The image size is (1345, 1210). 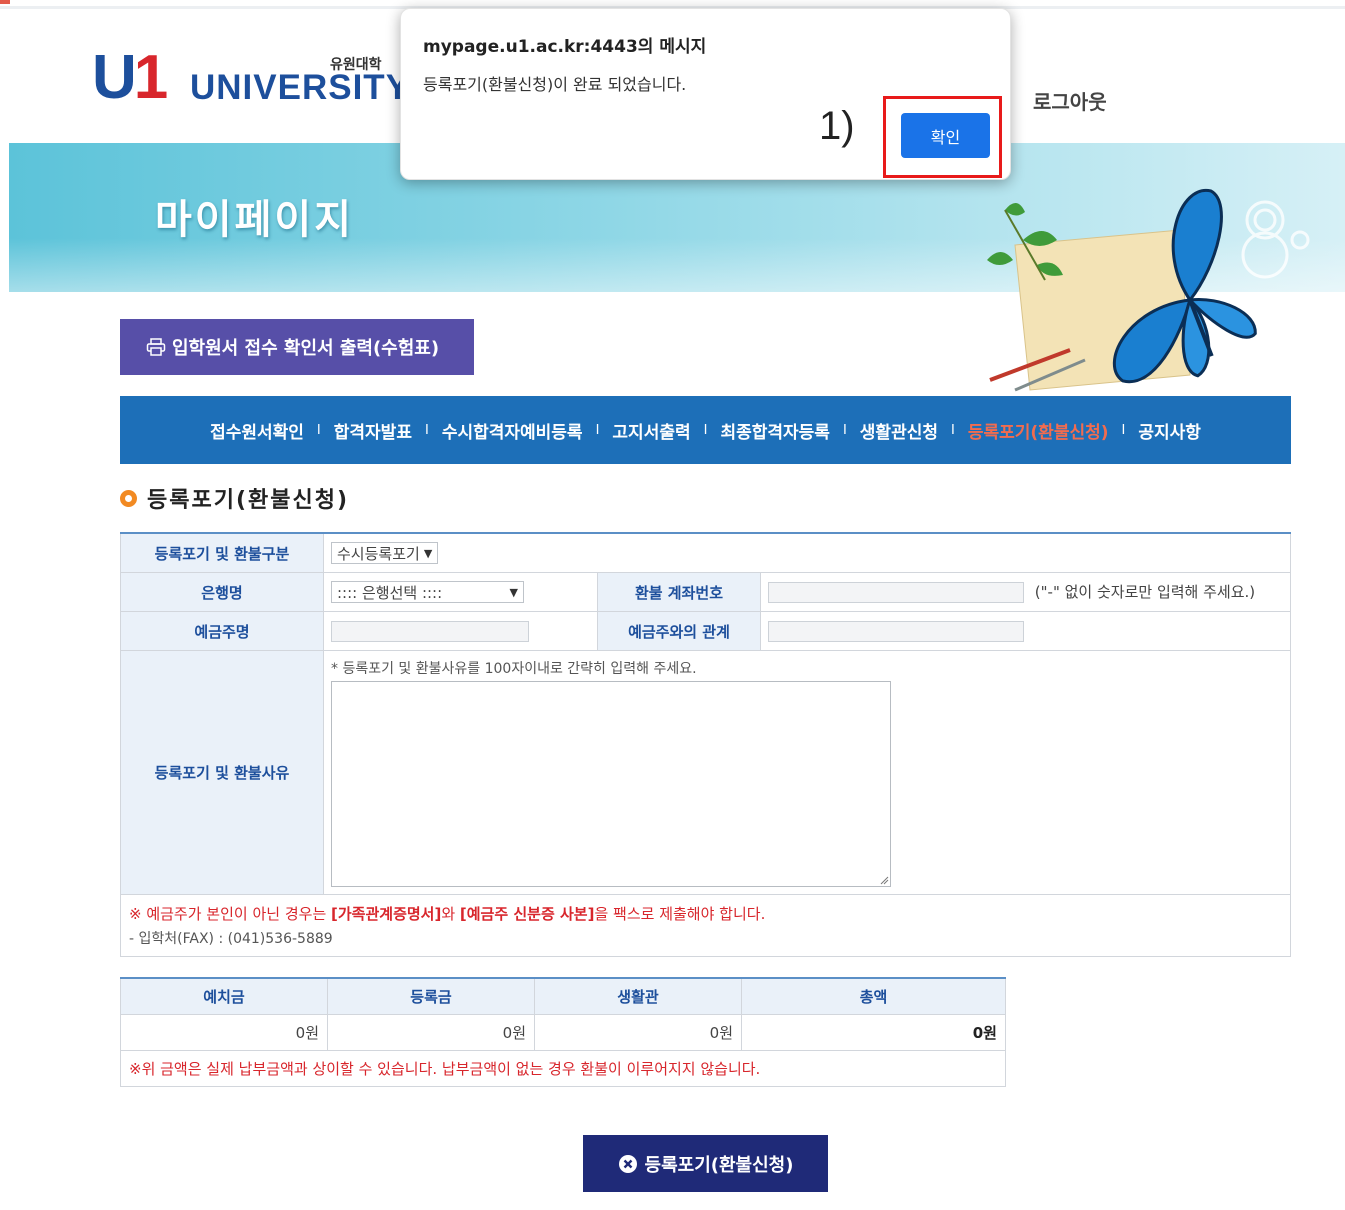 What do you see at coordinates (1148, 290) in the screenshot?
I see `butterfly-illustration` at bounding box center [1148, 290].